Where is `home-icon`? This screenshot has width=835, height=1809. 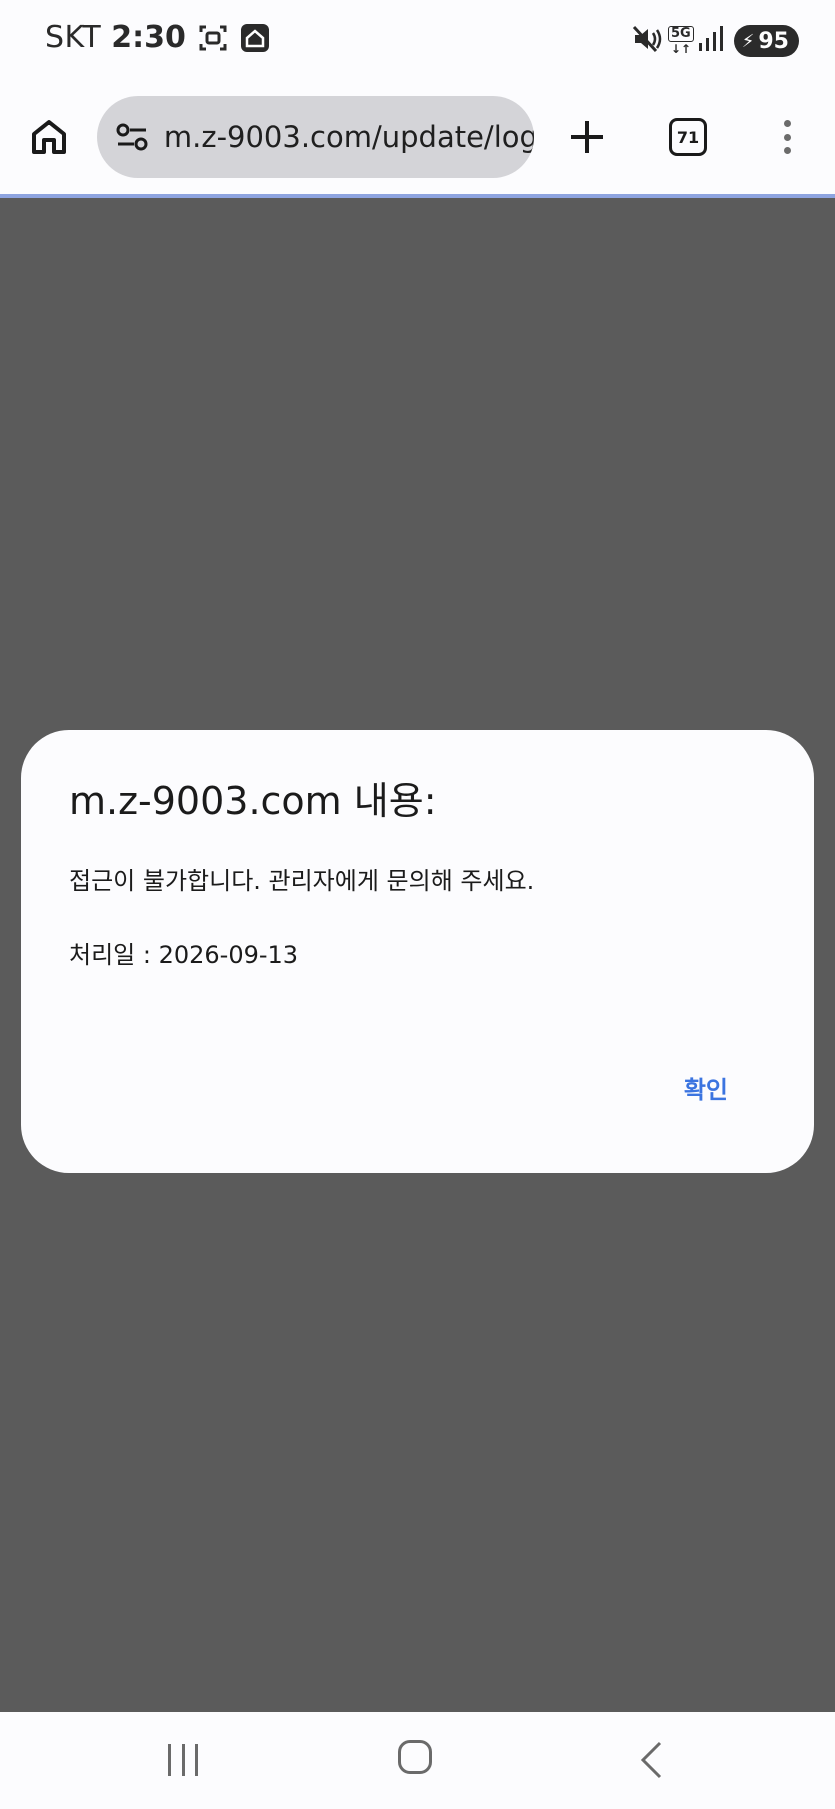
home-icon is located at coordinates (49, 137).